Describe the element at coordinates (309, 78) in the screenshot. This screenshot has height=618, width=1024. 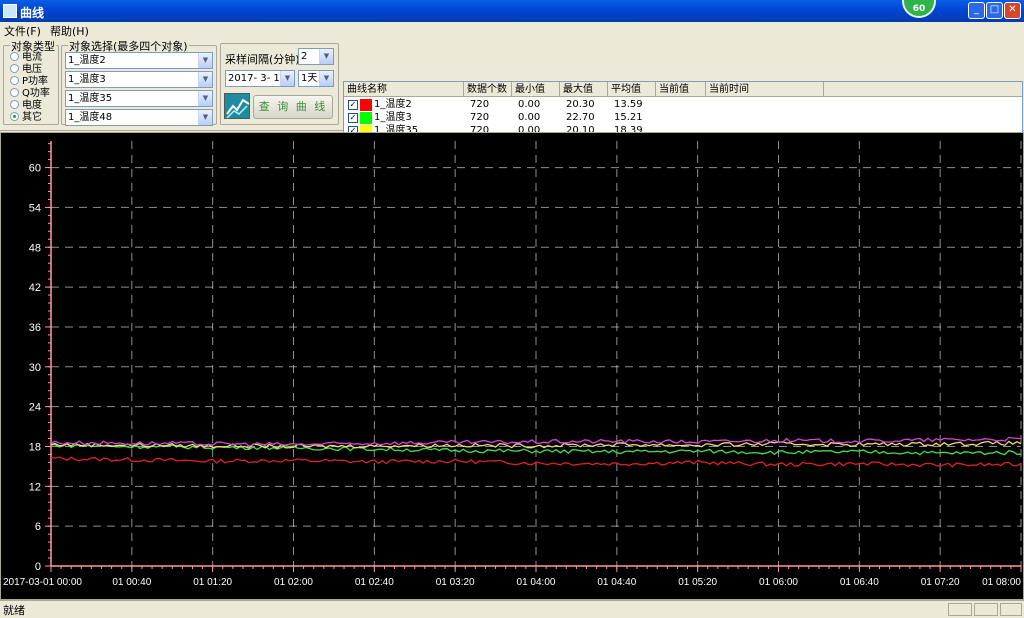
I see `span-value: 1天` at that location.